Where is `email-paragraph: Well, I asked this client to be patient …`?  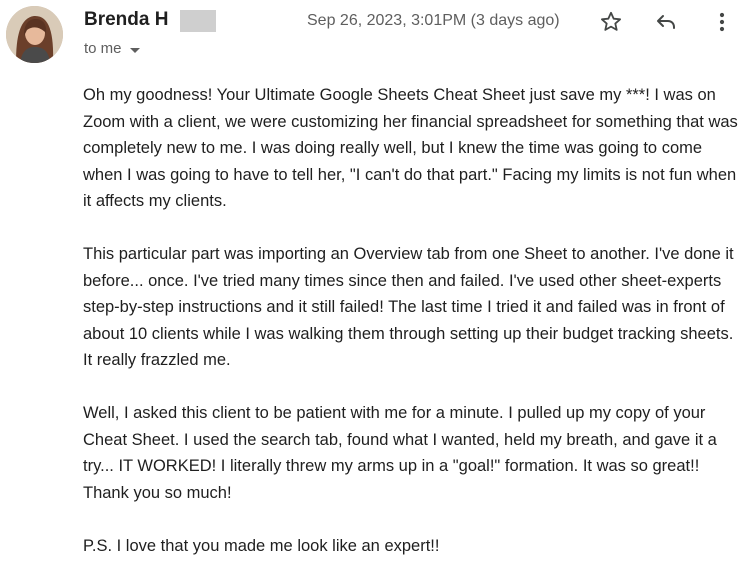 email-paragraph: Well, I asked this client to be patient … is located at coordinates (400, 453).